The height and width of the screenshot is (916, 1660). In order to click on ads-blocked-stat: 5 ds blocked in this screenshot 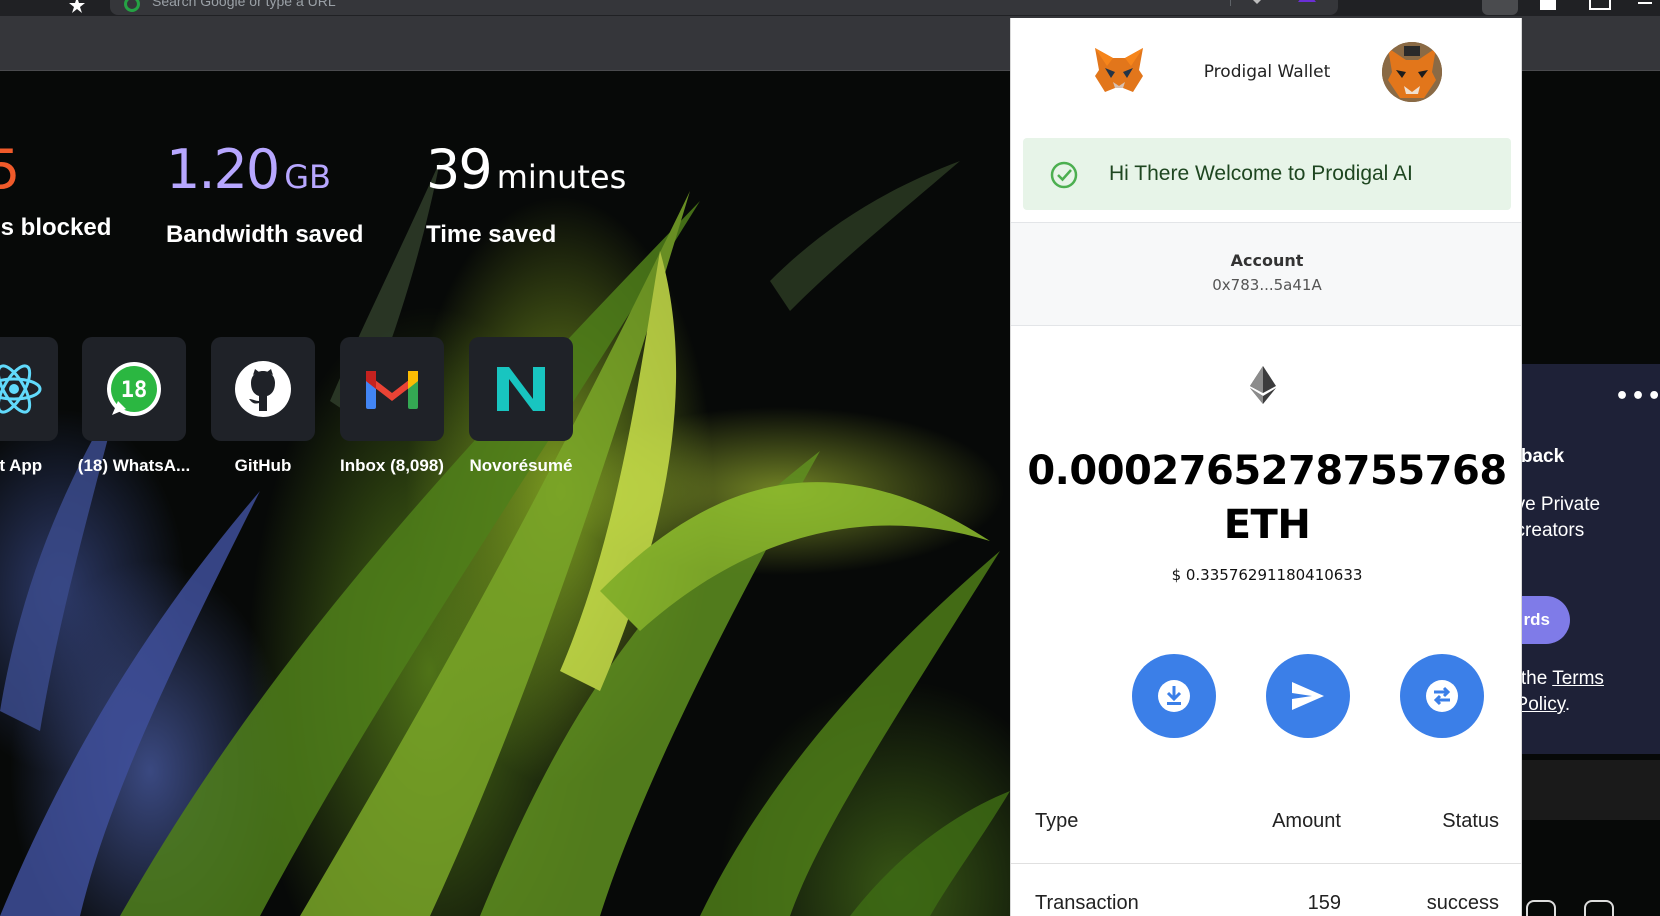, I will do `click(55, 191)`.